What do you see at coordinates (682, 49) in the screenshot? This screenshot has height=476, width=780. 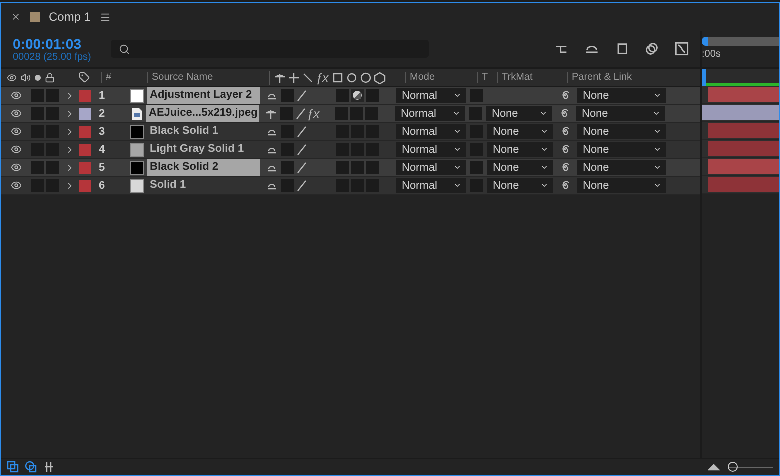 I see `graph-editor-icon` at bounding box center [682, 49].